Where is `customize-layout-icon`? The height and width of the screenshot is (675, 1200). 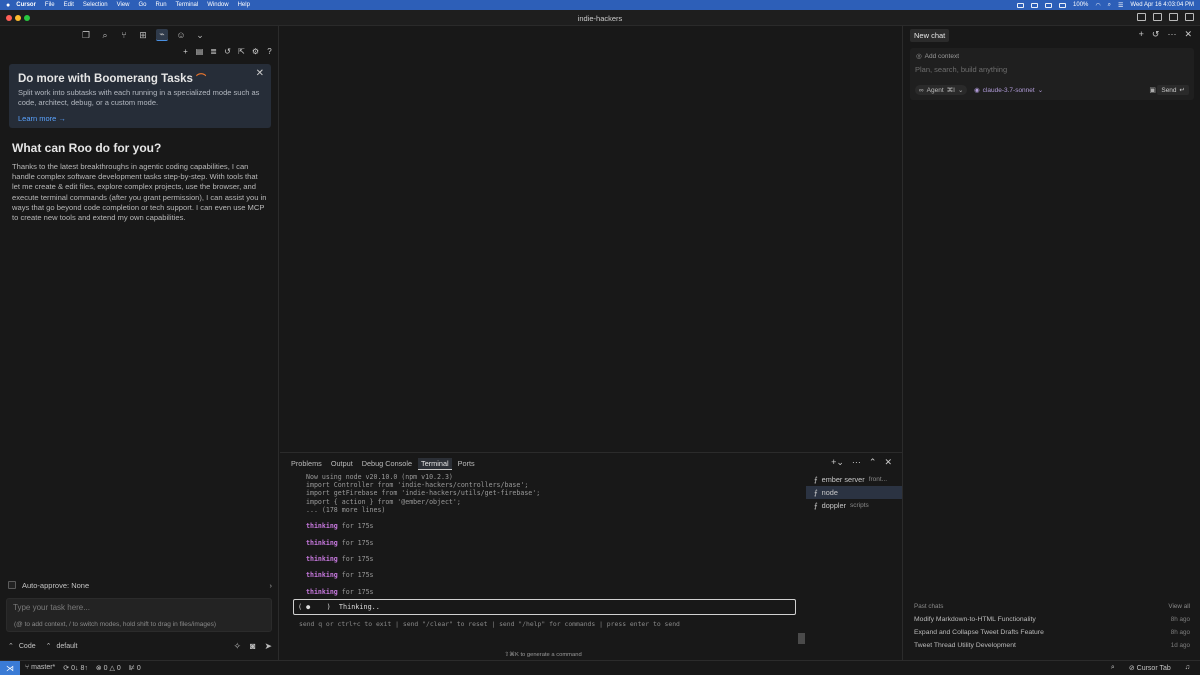
customize-layout-icon is located at coordinates (1189, 17).